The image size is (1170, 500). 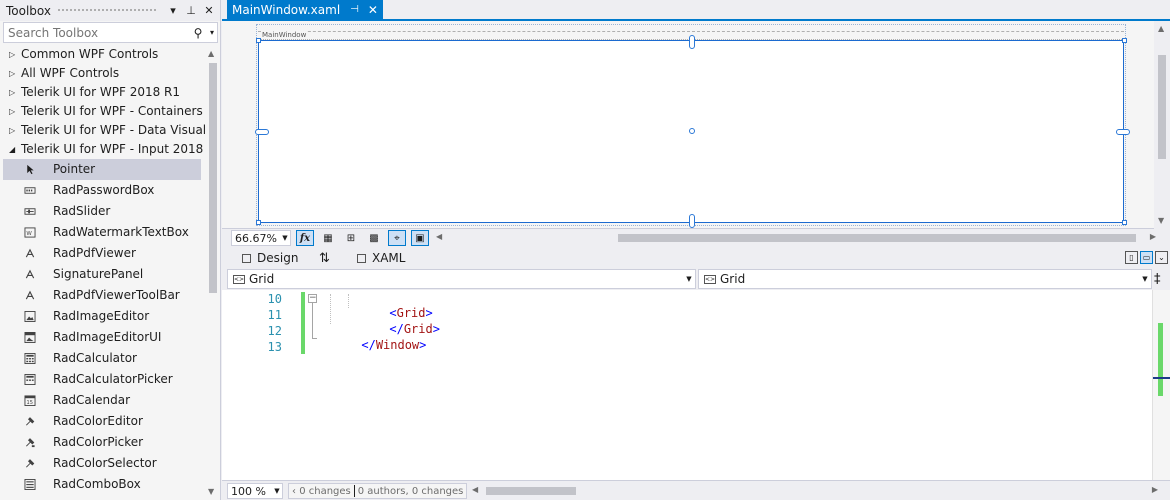 What do you see at coordinates (103, 211) in the screenshot?
I see `toolbox-item: RadSlider` at bounding box center [103, 211].